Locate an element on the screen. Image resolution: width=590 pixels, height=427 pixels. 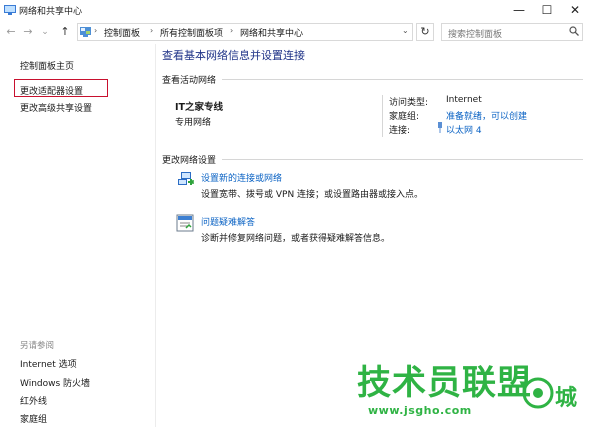
see-also-windows-firewall: Windows 防火墙 is located at coordinates (55, 382).